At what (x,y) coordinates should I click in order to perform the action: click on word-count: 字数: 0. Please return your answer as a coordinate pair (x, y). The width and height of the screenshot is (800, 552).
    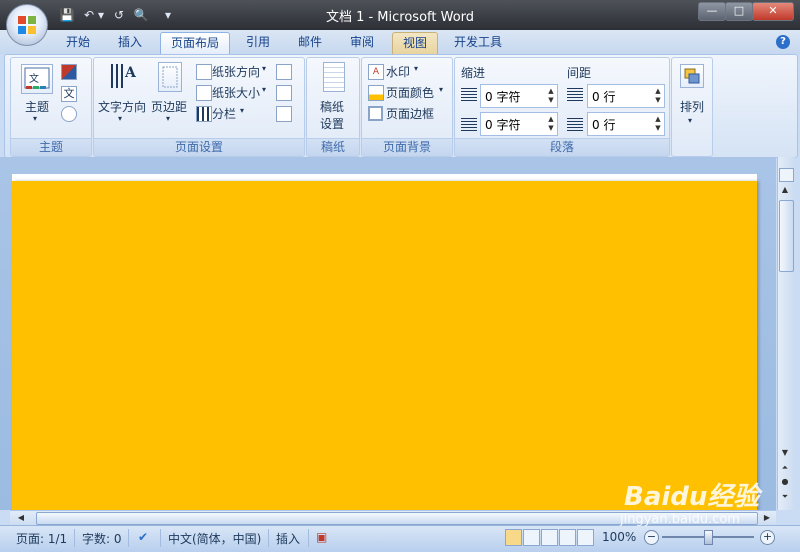
    Looking at the image, I should click on (102, 538).